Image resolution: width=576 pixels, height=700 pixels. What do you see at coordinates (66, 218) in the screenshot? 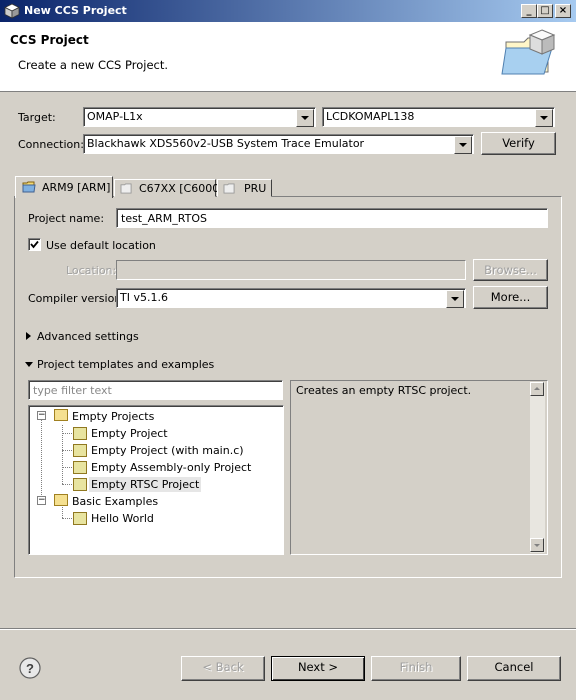
I see `project-name-label: Project name:` at bounding box center [66, 218].